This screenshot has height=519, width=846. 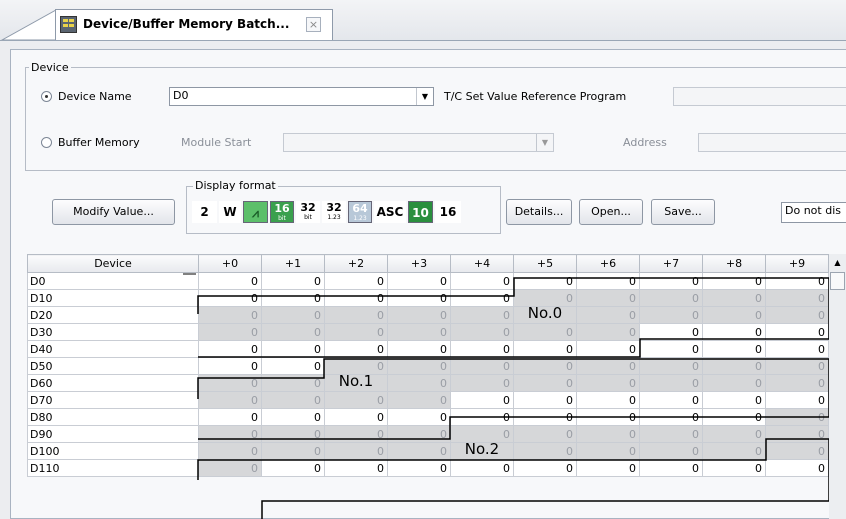 What do you see at coordinates (230, 212) in the screenshot?
I see `display-format-button: W` at bounding box center [230, 212].